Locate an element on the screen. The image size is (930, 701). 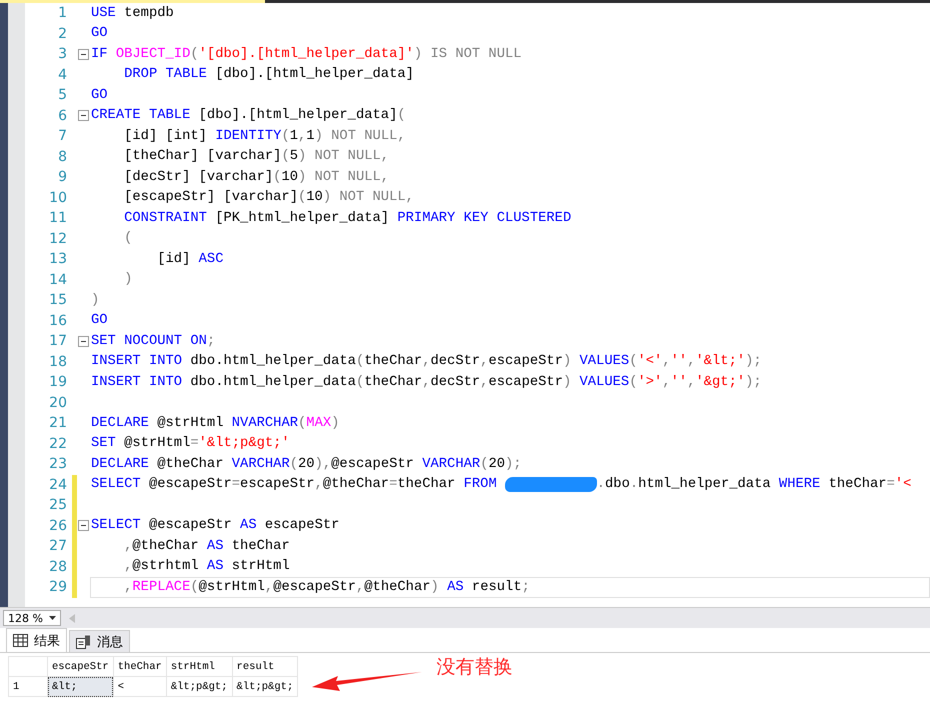
column-header: escapeStr is located at coordinates (81, 666).